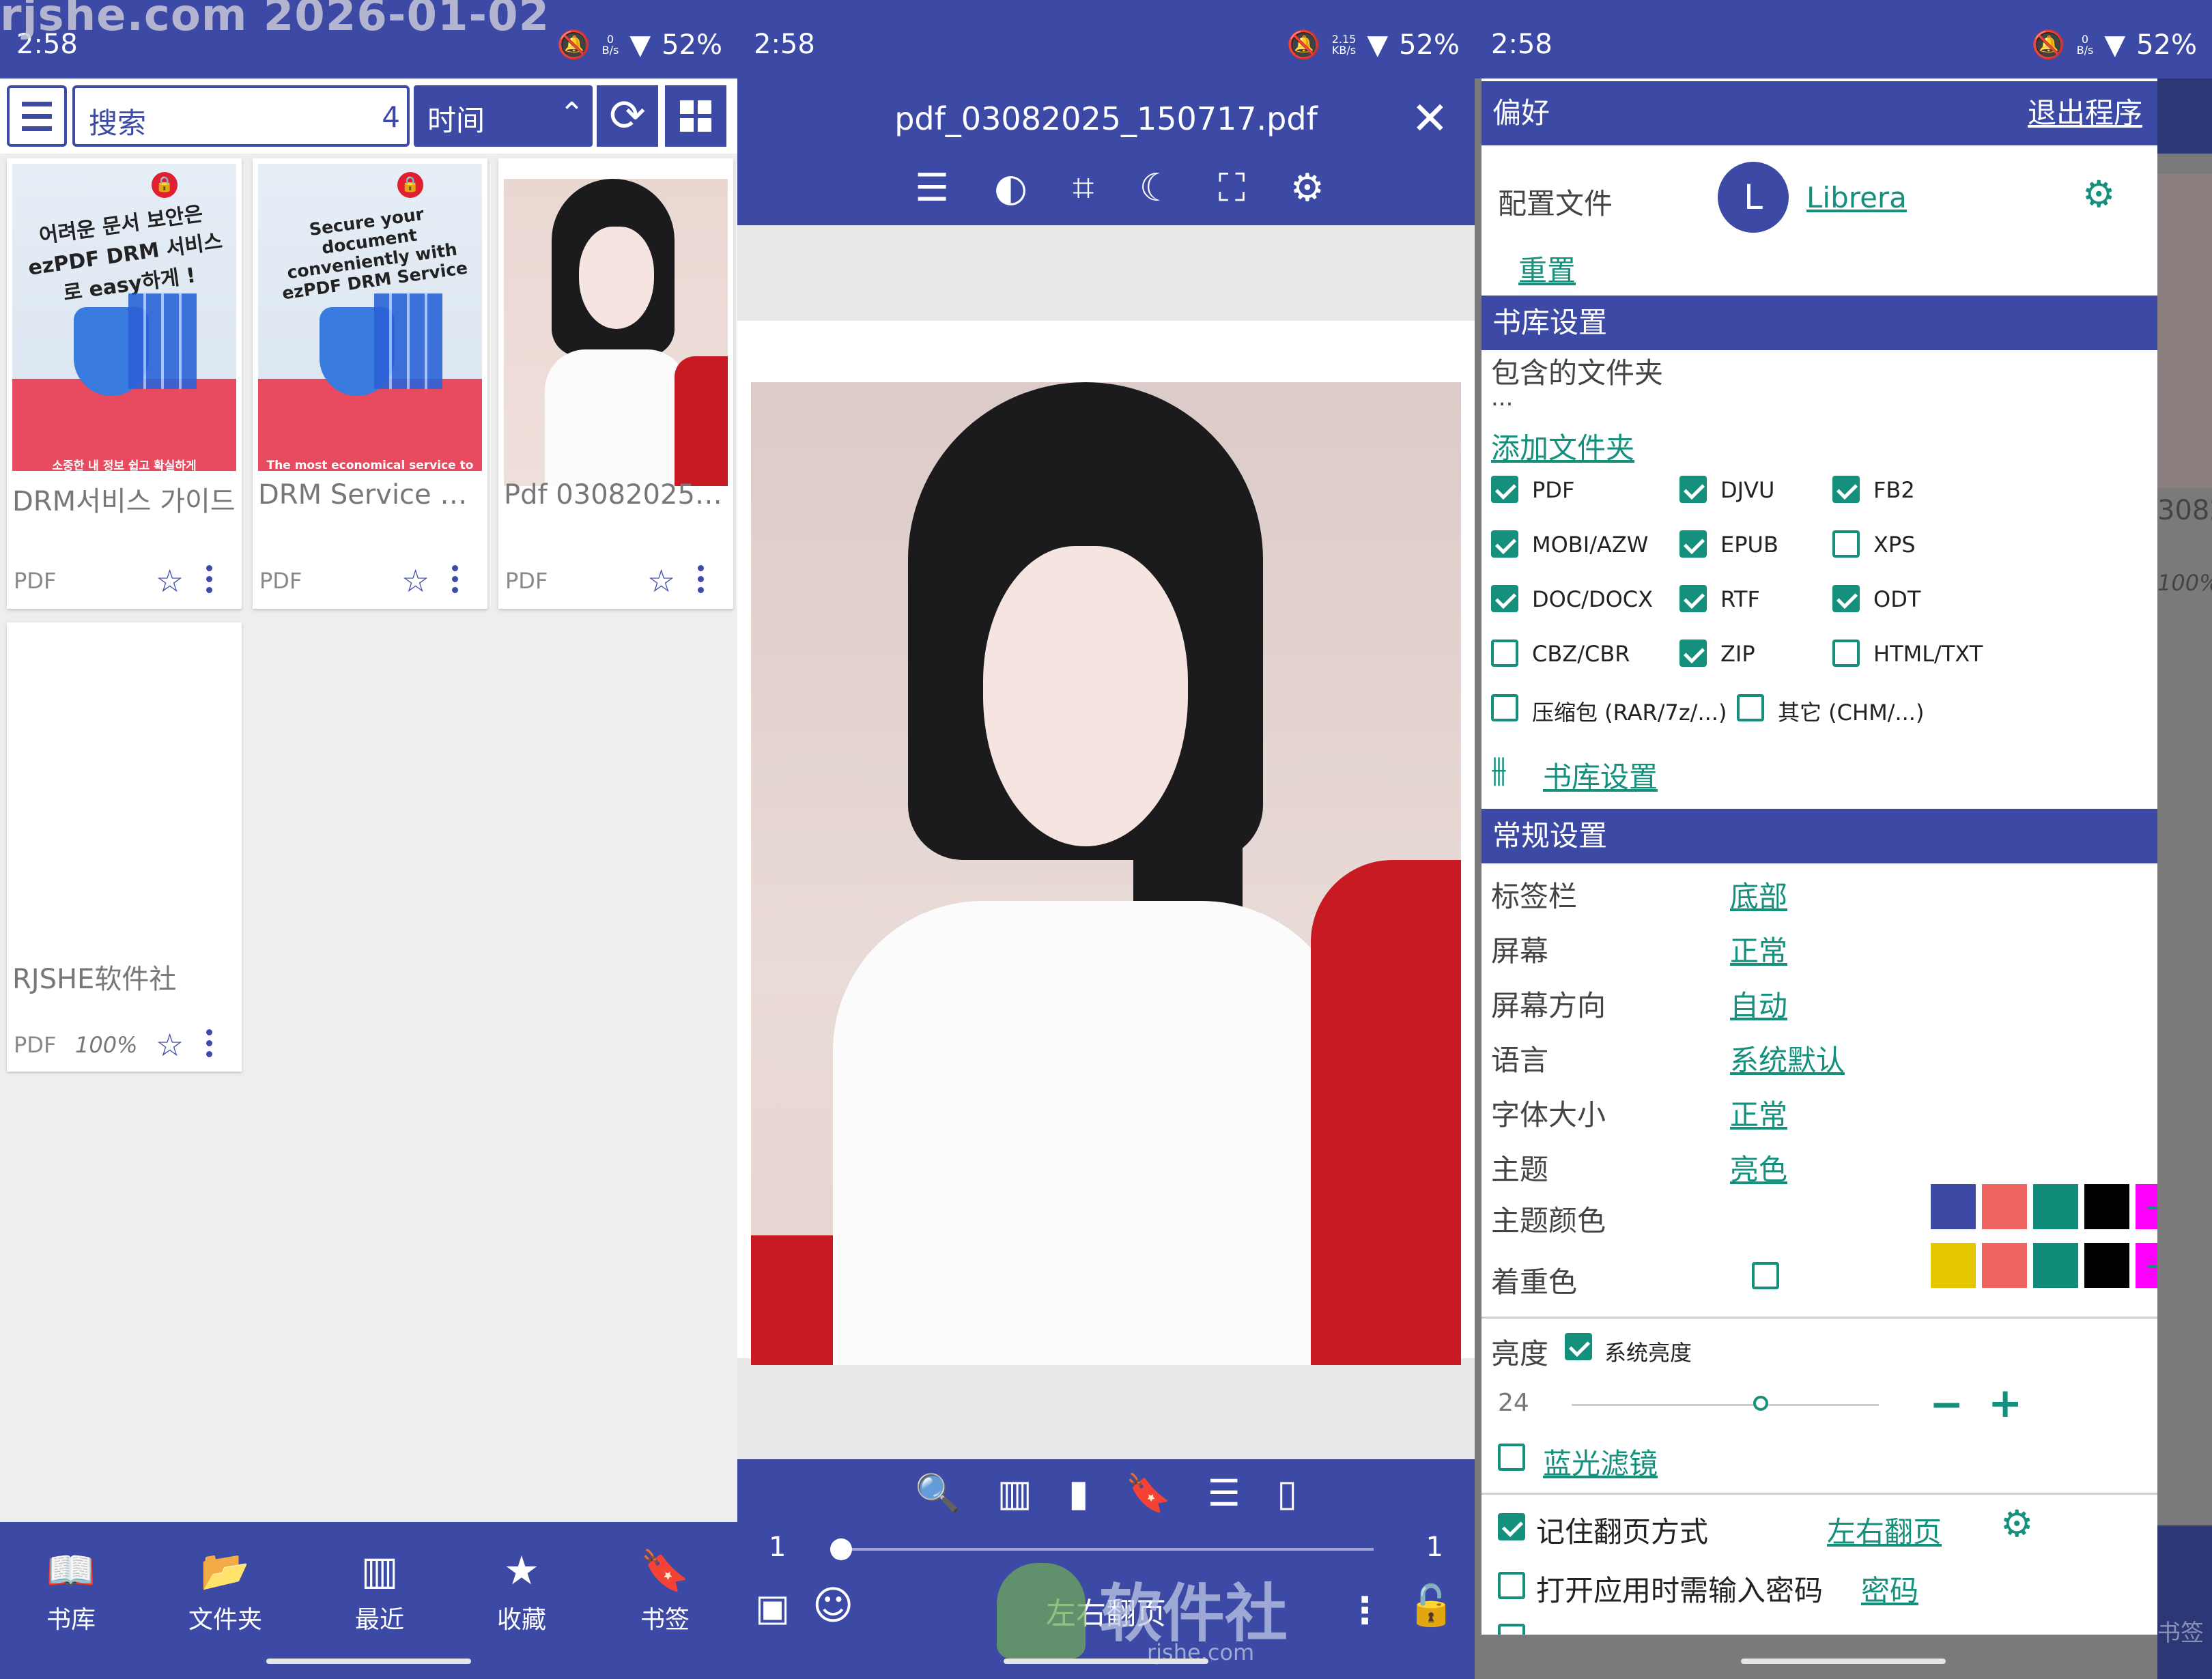 The width and height of the screenshot is (2212, 1679). I want to click on accent-default-checkbox, so click(1765, 1275).